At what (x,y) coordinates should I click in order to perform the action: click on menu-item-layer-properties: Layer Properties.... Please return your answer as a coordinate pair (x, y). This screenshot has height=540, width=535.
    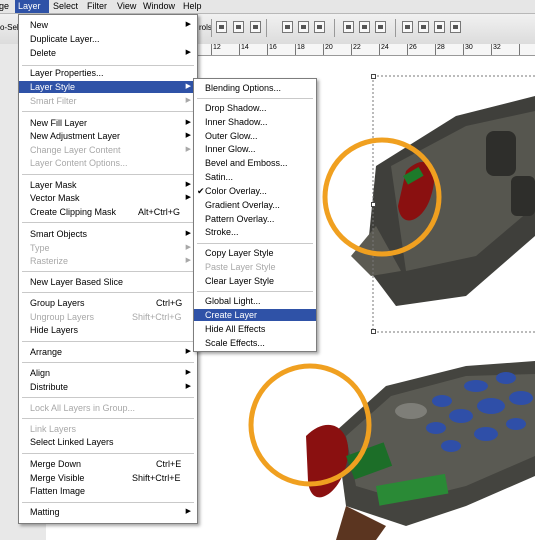
    Looking at the image, I should click on (108, 73).